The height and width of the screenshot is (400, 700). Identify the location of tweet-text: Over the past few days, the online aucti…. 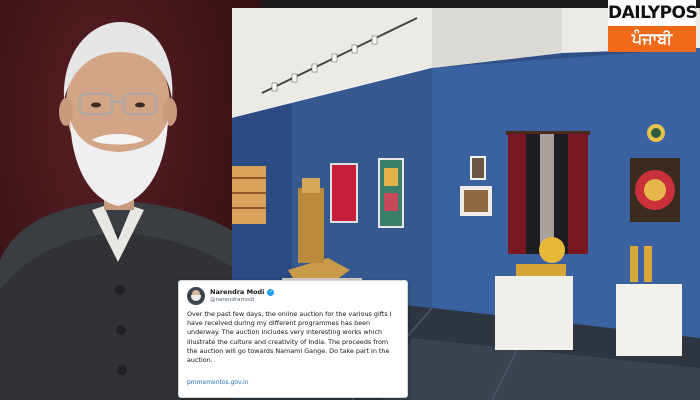
(289, 337).